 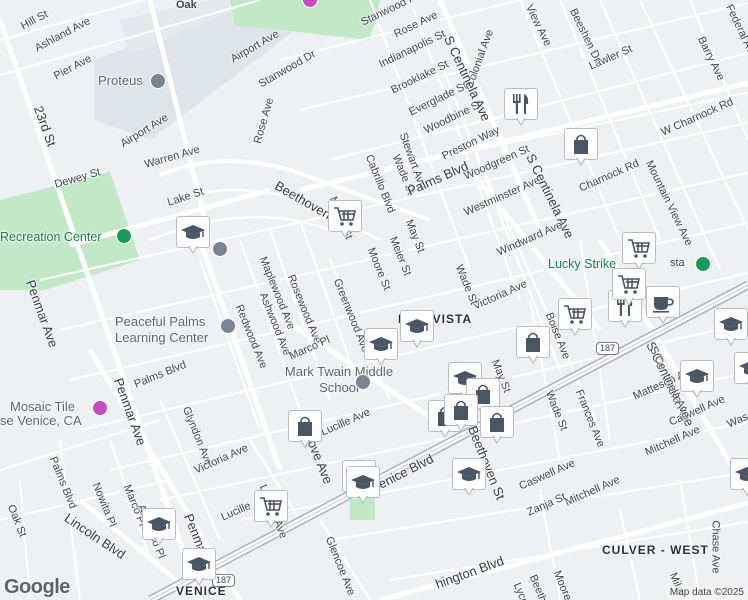 What do you see at coordinates (162, 329) in the screenshot?
I see `label-peaceful-palms: Peaceful Palms Learning Center` at bounding box center [162, 329].